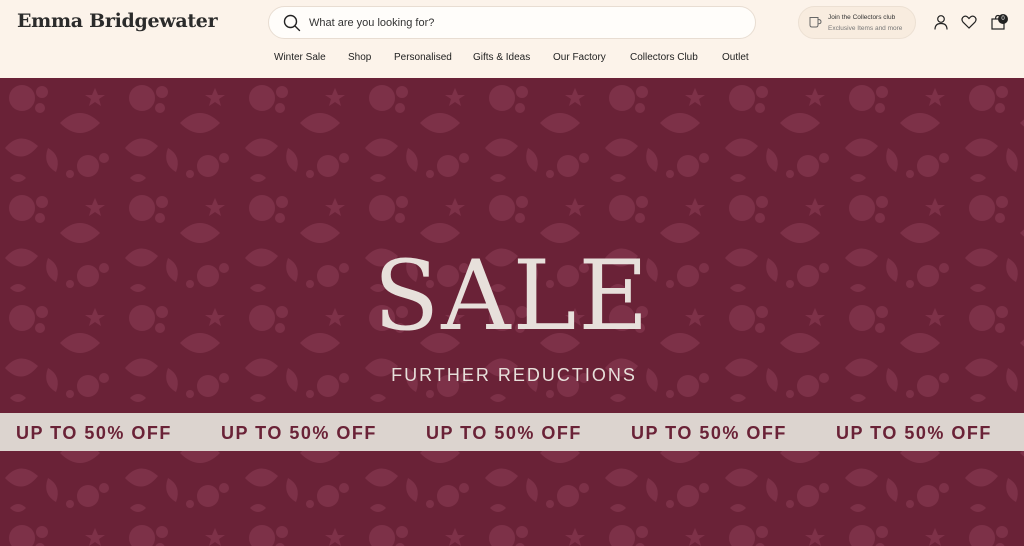 The height and width of the screenshot is (546, 1024). I want to click on search-bar, so click(512, 22).